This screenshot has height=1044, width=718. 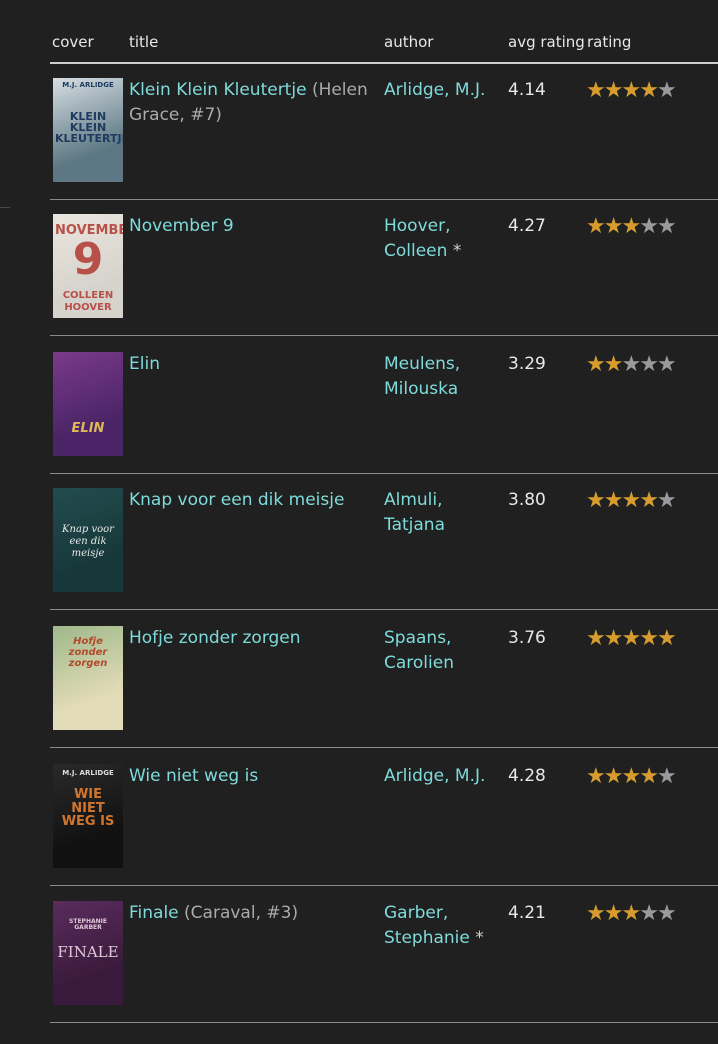 I want to click on column-header-title: title, so click(x=143, y=42).